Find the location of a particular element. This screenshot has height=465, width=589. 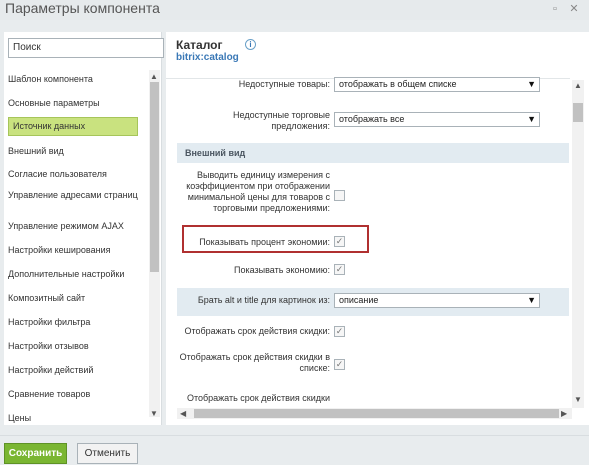

sidebar-scrollbar-thumb is located at coordinates (154, 177).